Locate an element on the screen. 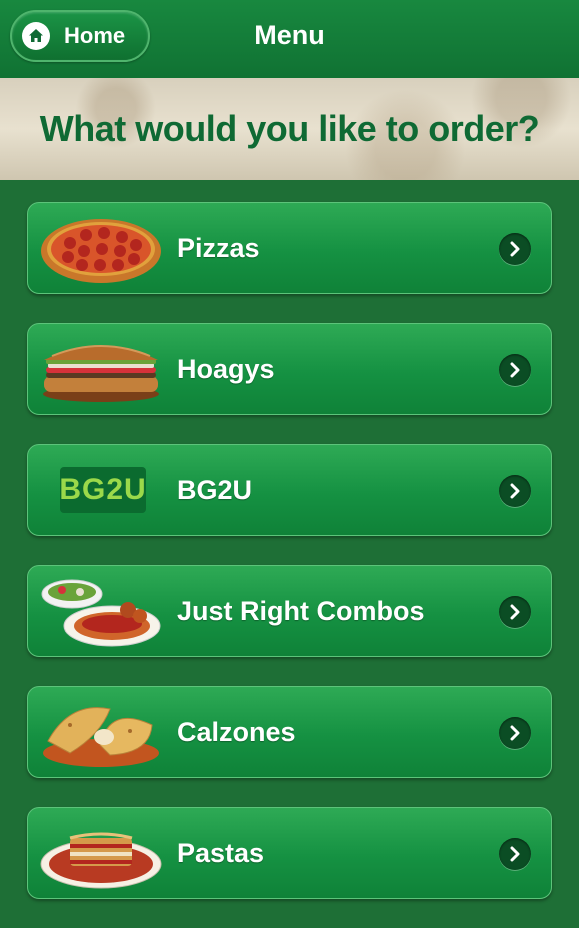 Image resolution: width=579 pixels, height=928 pixels. menu-item-pastas: Pastas is located at coordinates (289, 853).